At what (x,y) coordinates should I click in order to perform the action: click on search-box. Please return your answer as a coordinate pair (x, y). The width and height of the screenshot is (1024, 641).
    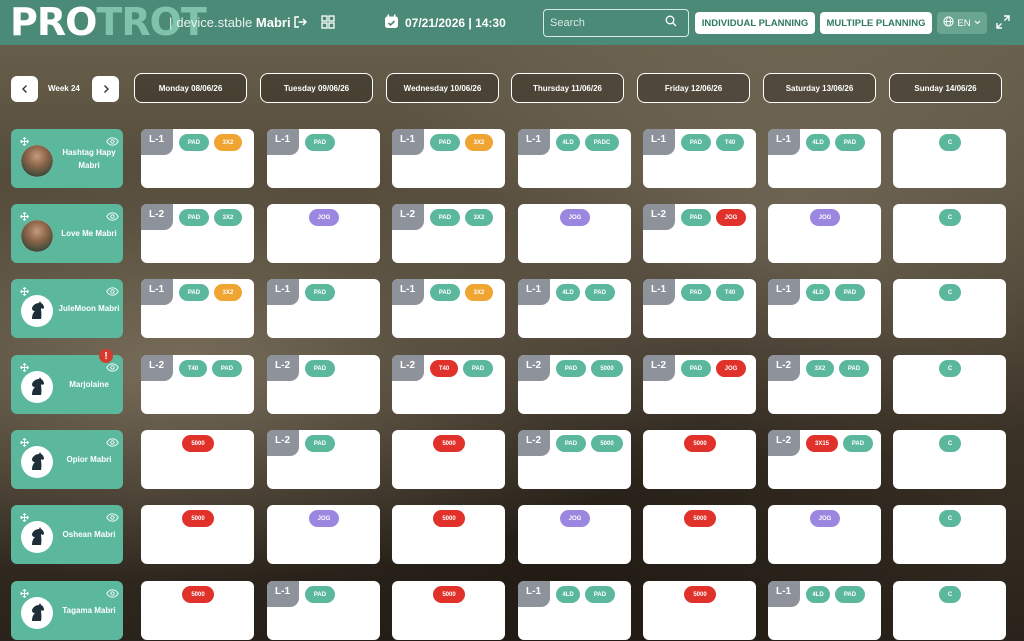
    Looking at the image, I should click on (616, 23).